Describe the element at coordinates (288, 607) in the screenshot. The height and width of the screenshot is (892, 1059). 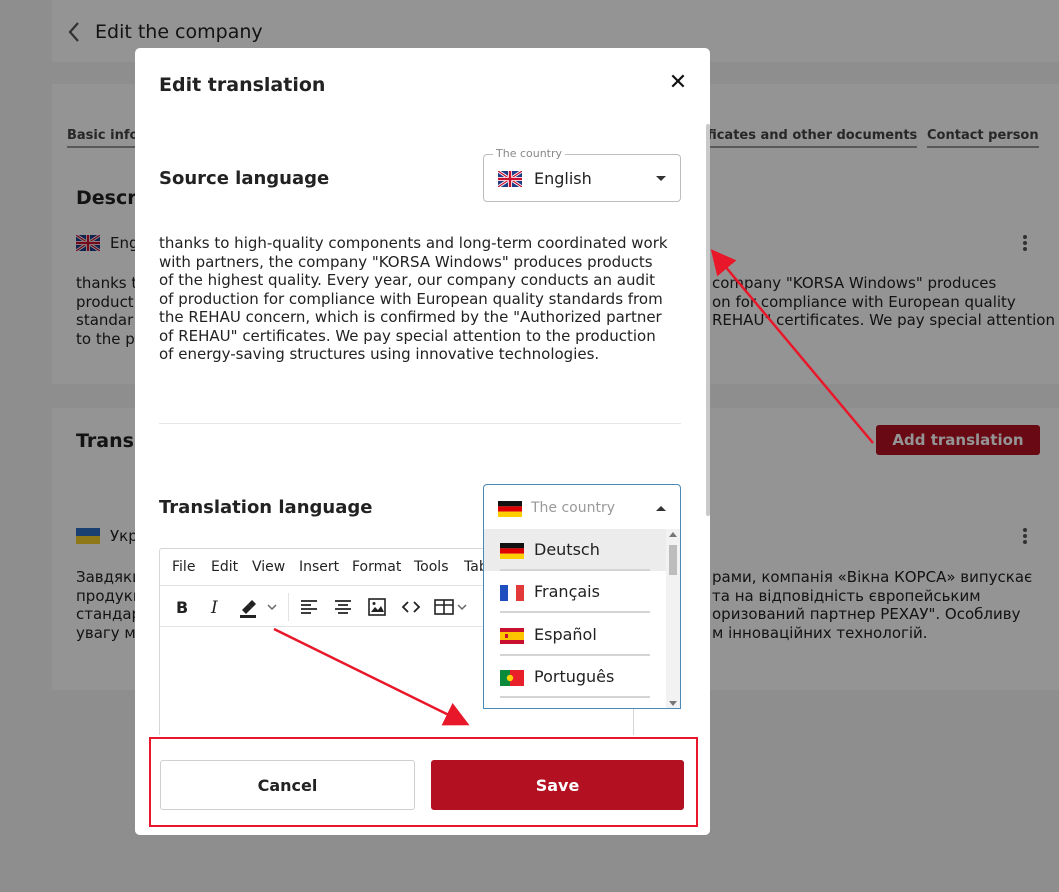
I see `toolbar-separator` at that location.